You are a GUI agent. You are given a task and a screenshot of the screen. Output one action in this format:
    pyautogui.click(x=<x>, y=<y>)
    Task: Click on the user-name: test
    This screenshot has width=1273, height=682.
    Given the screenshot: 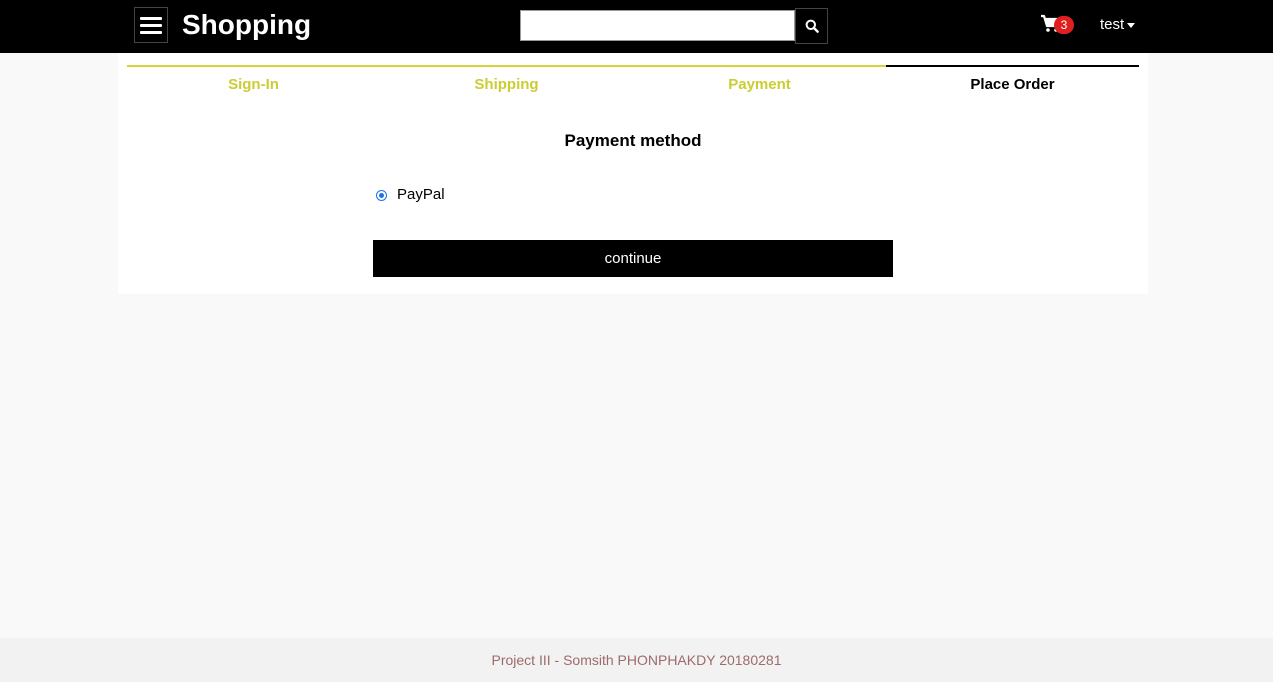 What is the action you would take?
    pyautogui.click(x=1112, y=24)
    